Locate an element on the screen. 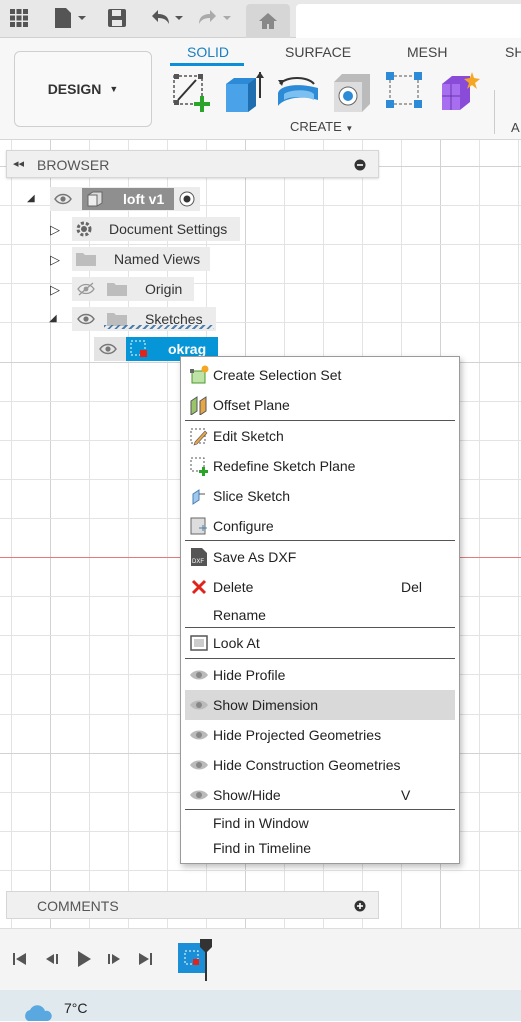  document-tab is located at coordinates (408, 21).